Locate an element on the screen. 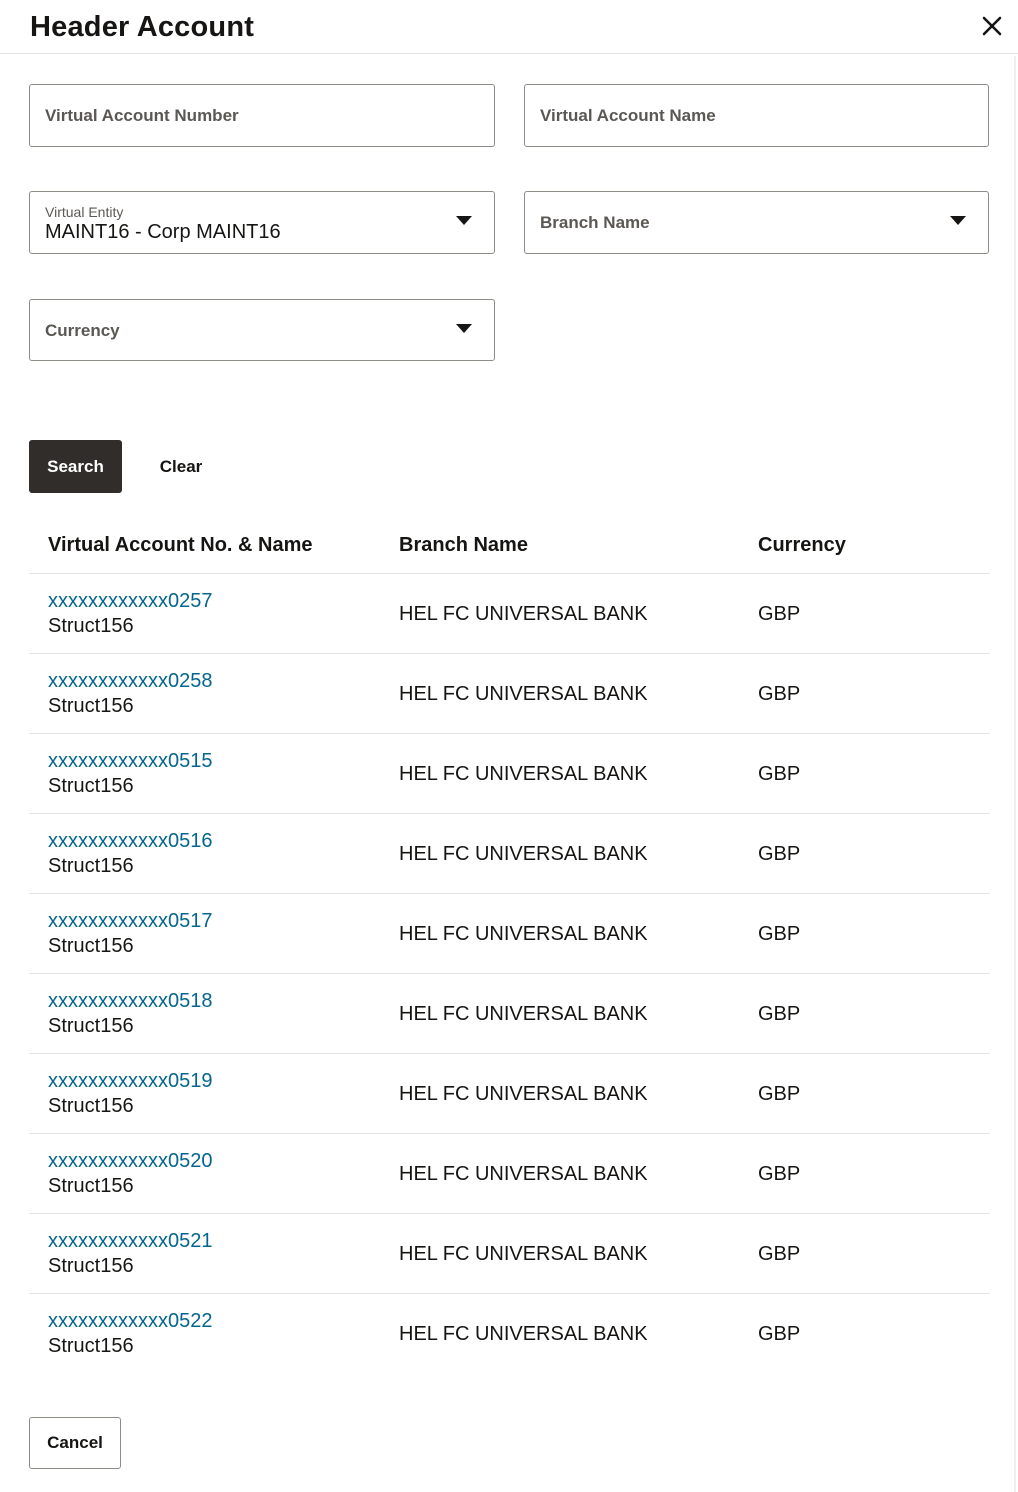 This screenshot has width=1018, height=1492. dialog-header: Header Account is located at coordinates (509, 27).